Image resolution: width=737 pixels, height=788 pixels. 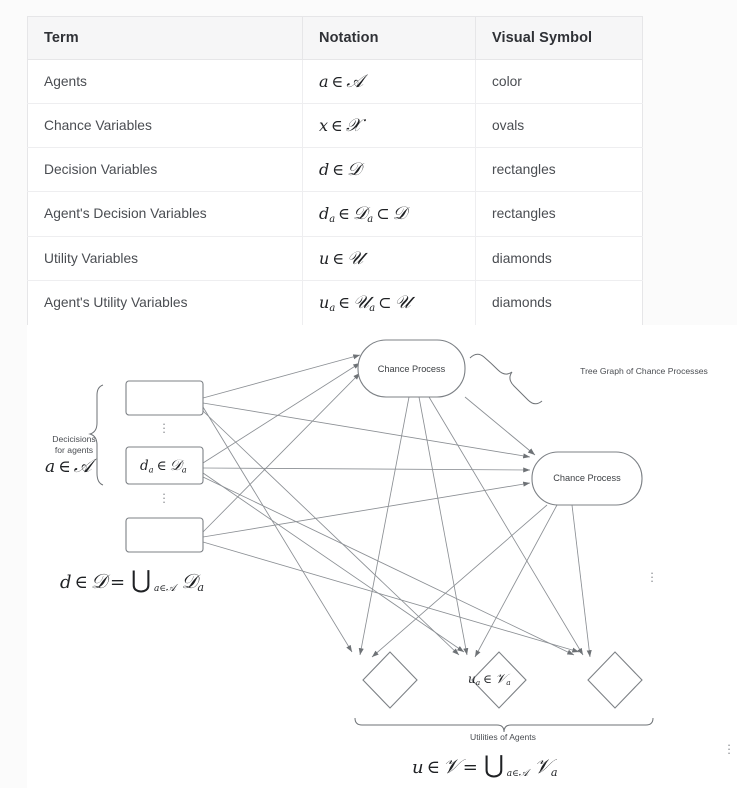 What do you see at coordinates (164, 535) in the screenshot?
I see `decision-node-bottom` at bounding box center [164, 535].